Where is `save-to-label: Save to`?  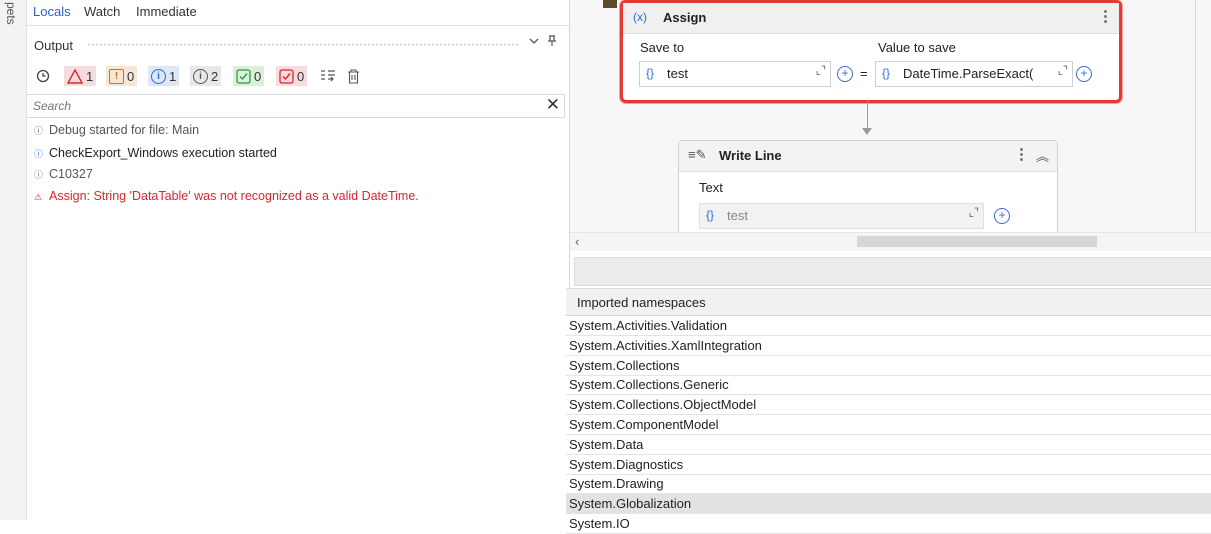
save-to-label: Save to is located at coordinates (662, 47).